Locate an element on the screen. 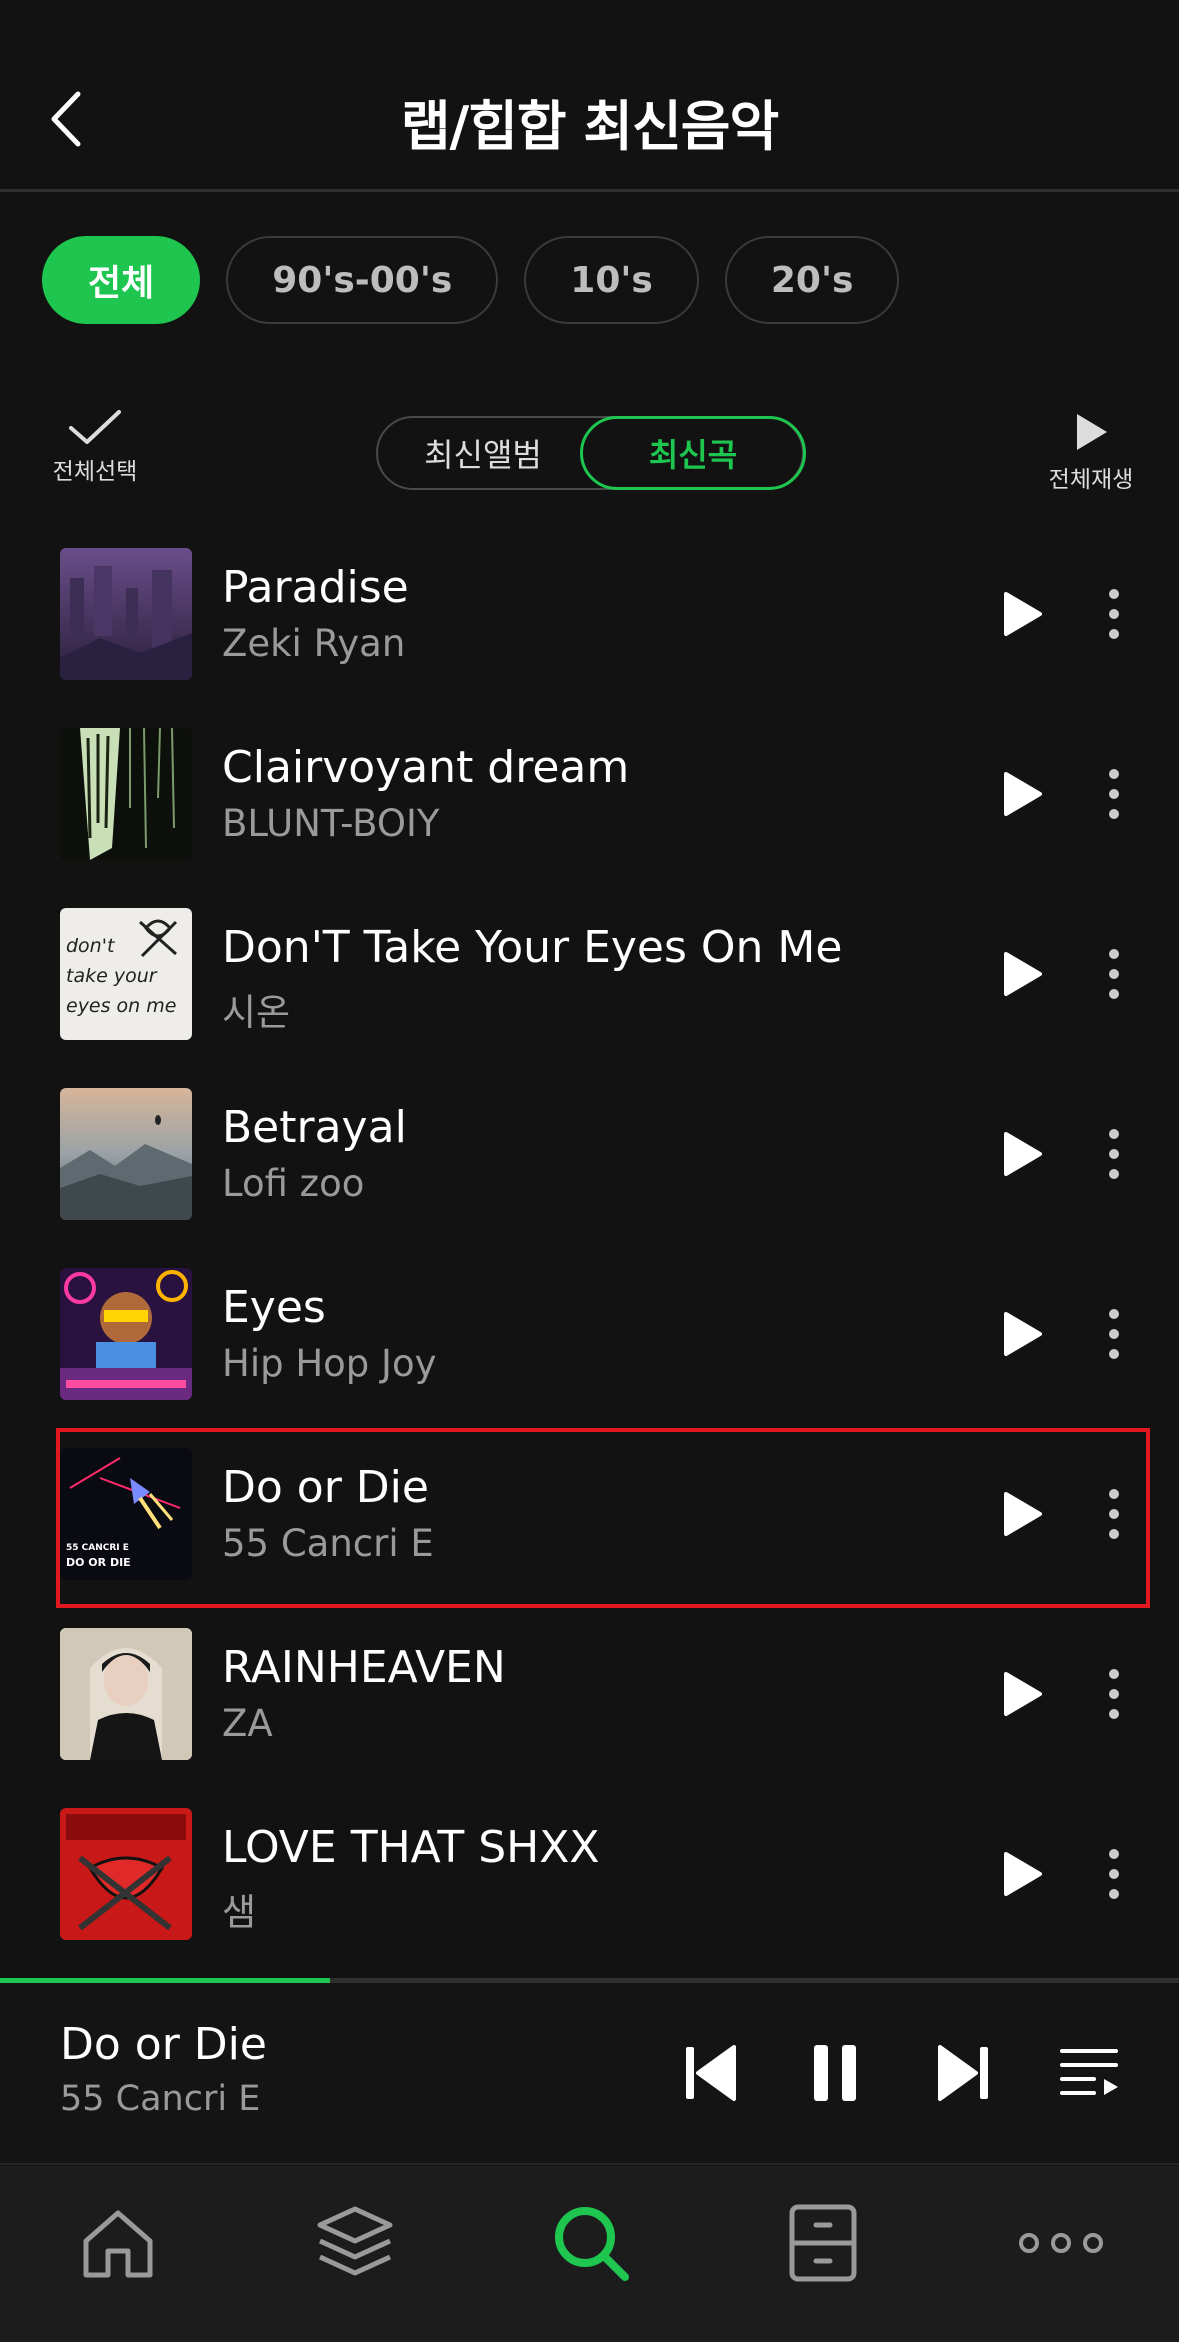 The image size is (1179, 2342). album-art: don't take your eyes on me is located at coordinates (126, 974).